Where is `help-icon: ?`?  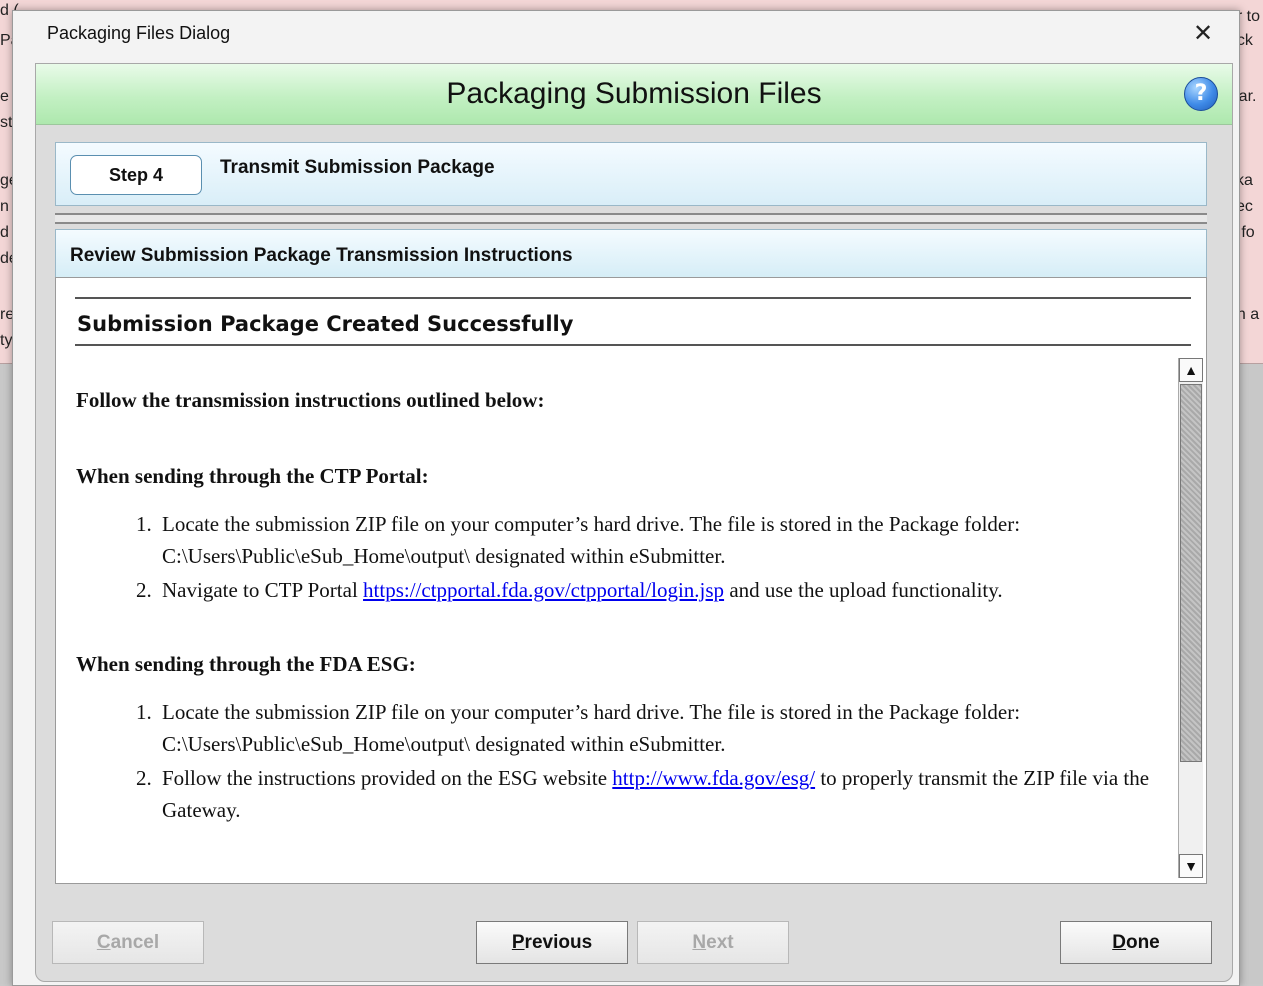 help-icon: ? is located at coordinates (1201, 94).